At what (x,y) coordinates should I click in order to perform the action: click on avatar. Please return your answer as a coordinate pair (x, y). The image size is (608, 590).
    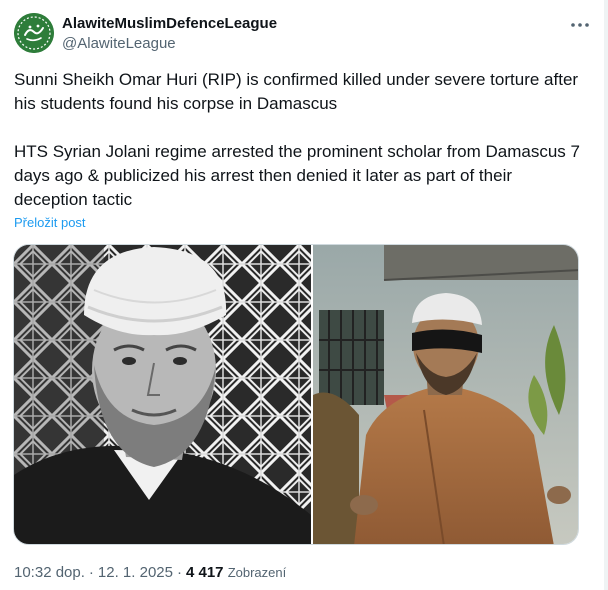
    Looking at the image, I should click on (34, 33).